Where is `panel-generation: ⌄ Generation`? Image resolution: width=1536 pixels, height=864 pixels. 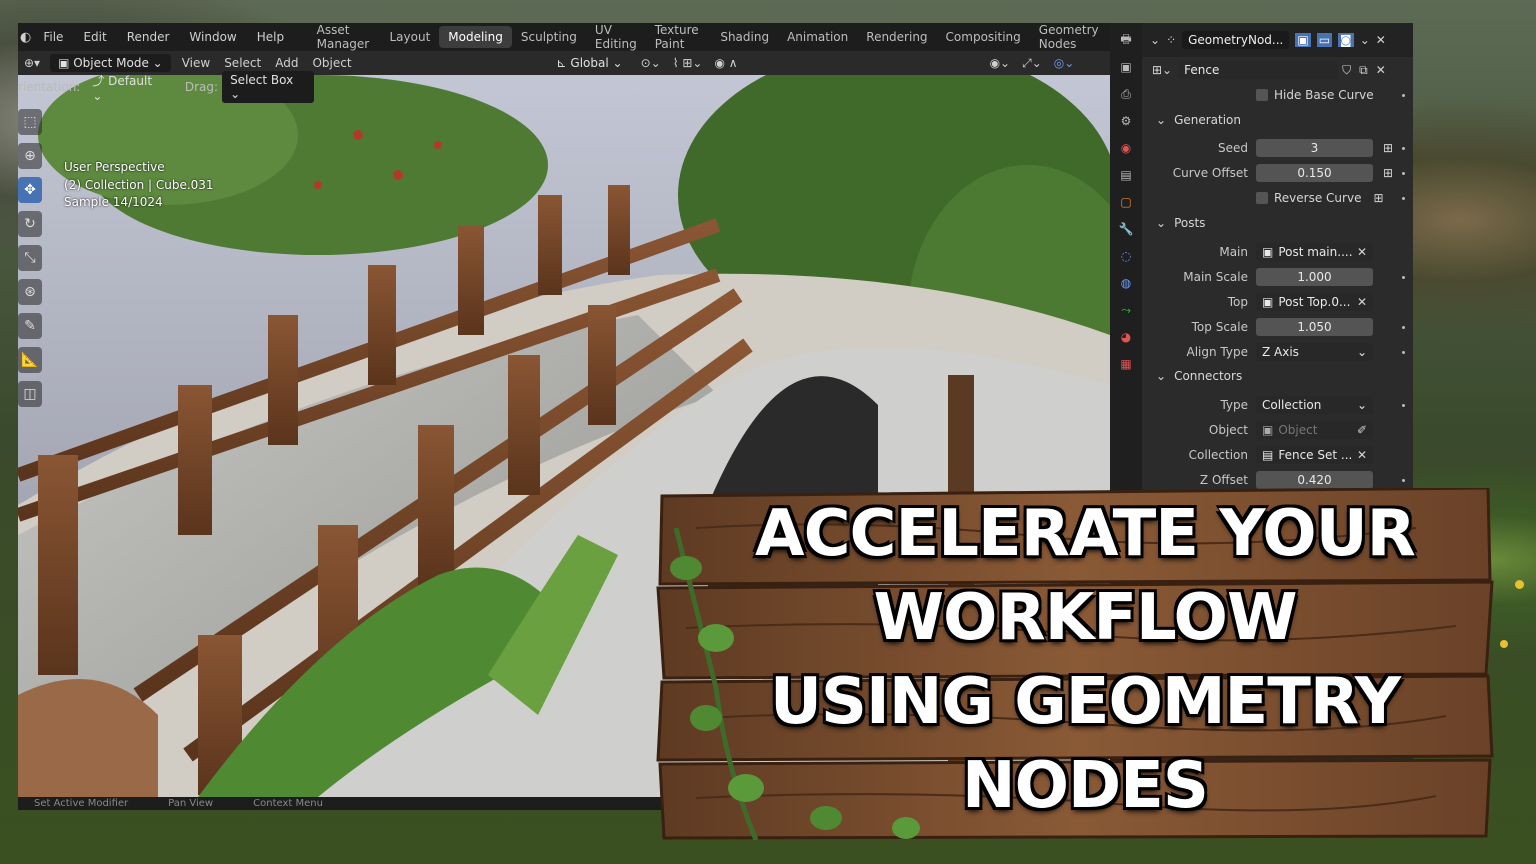
panel-generation: ⌄ Generation is located at coordinates (1277, 120).